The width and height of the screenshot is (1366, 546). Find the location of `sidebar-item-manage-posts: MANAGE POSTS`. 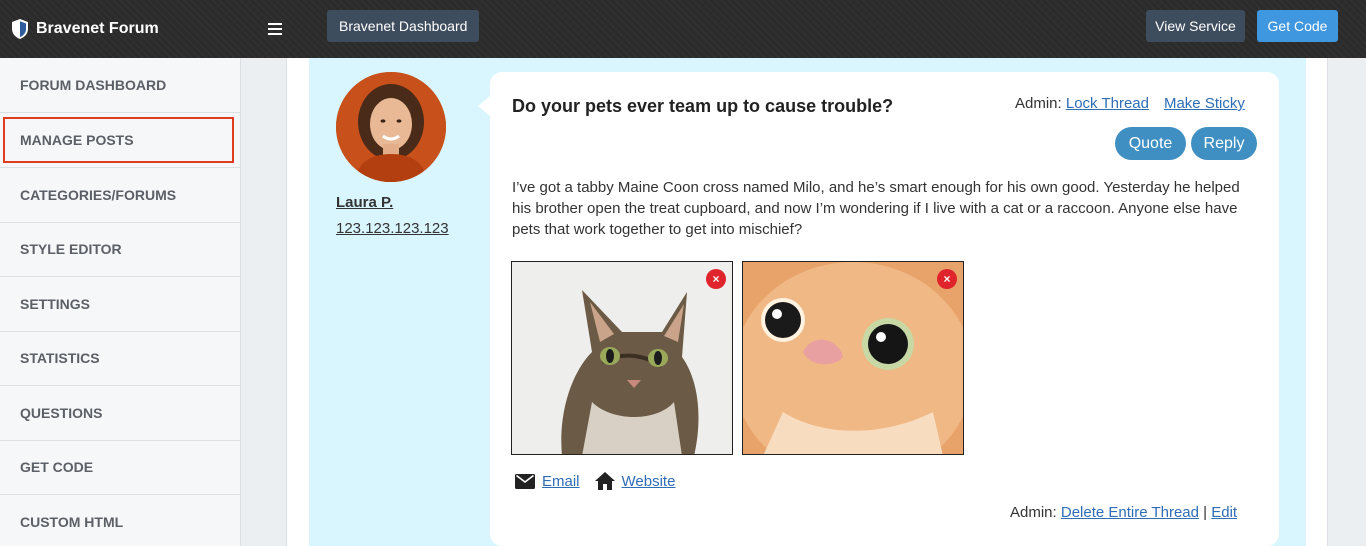

sidebar-item-manage-posts: MANAGE POSTS is located at coordinates (118, 140).